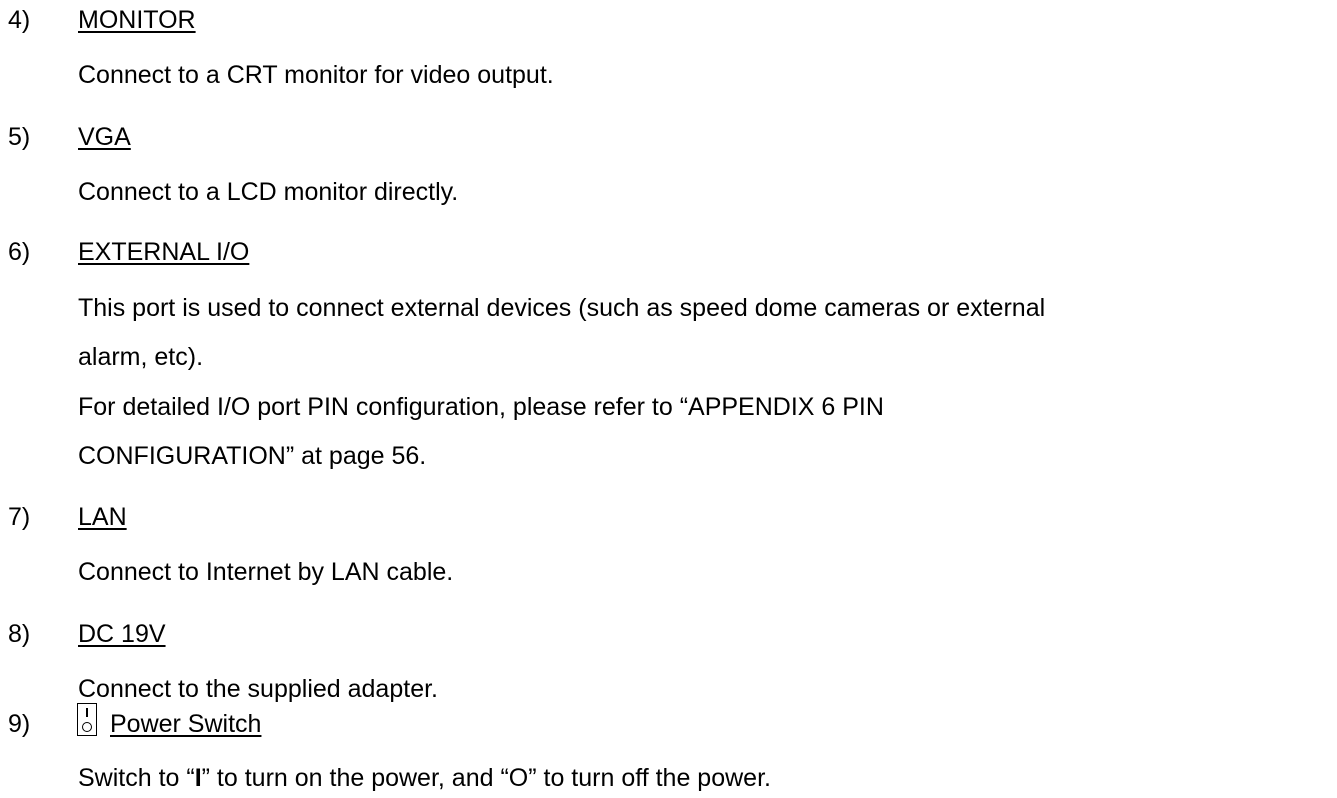  Describe the element at coordinates (87, 719) in the screenshot. I see `power-switch-icon` at that location.